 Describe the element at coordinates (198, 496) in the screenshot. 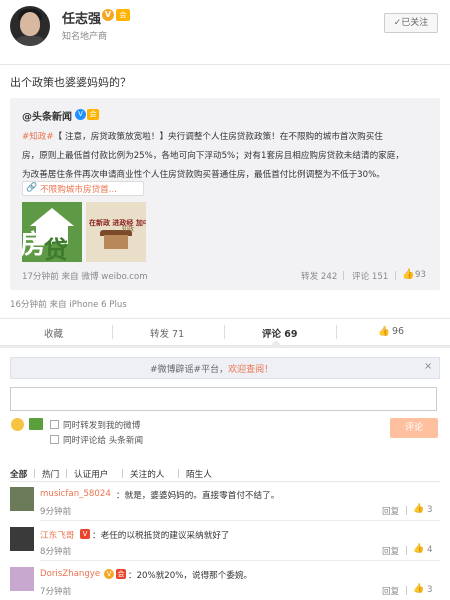

I see `comment-text: ：就是，婆婆妈妈的。直接零首付不结了。` at that location.